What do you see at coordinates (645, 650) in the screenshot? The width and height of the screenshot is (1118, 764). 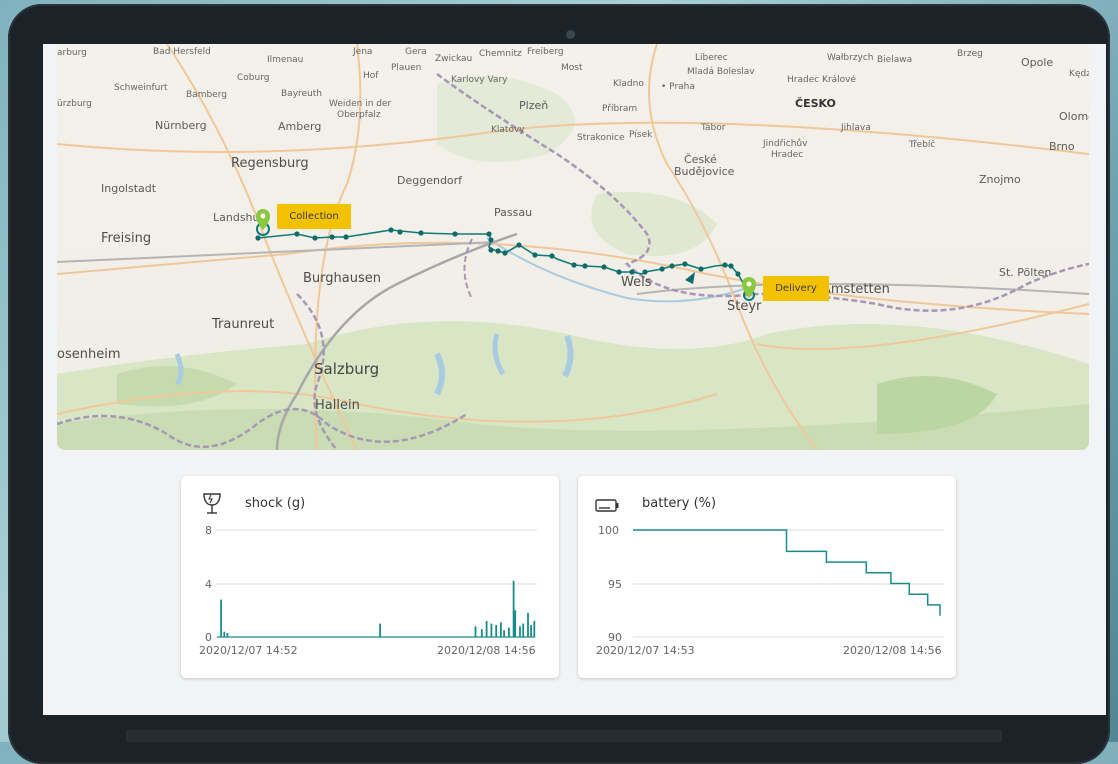 I see `x-start-date: 2020/12/07 14:53` at bounding box center [645, 650].